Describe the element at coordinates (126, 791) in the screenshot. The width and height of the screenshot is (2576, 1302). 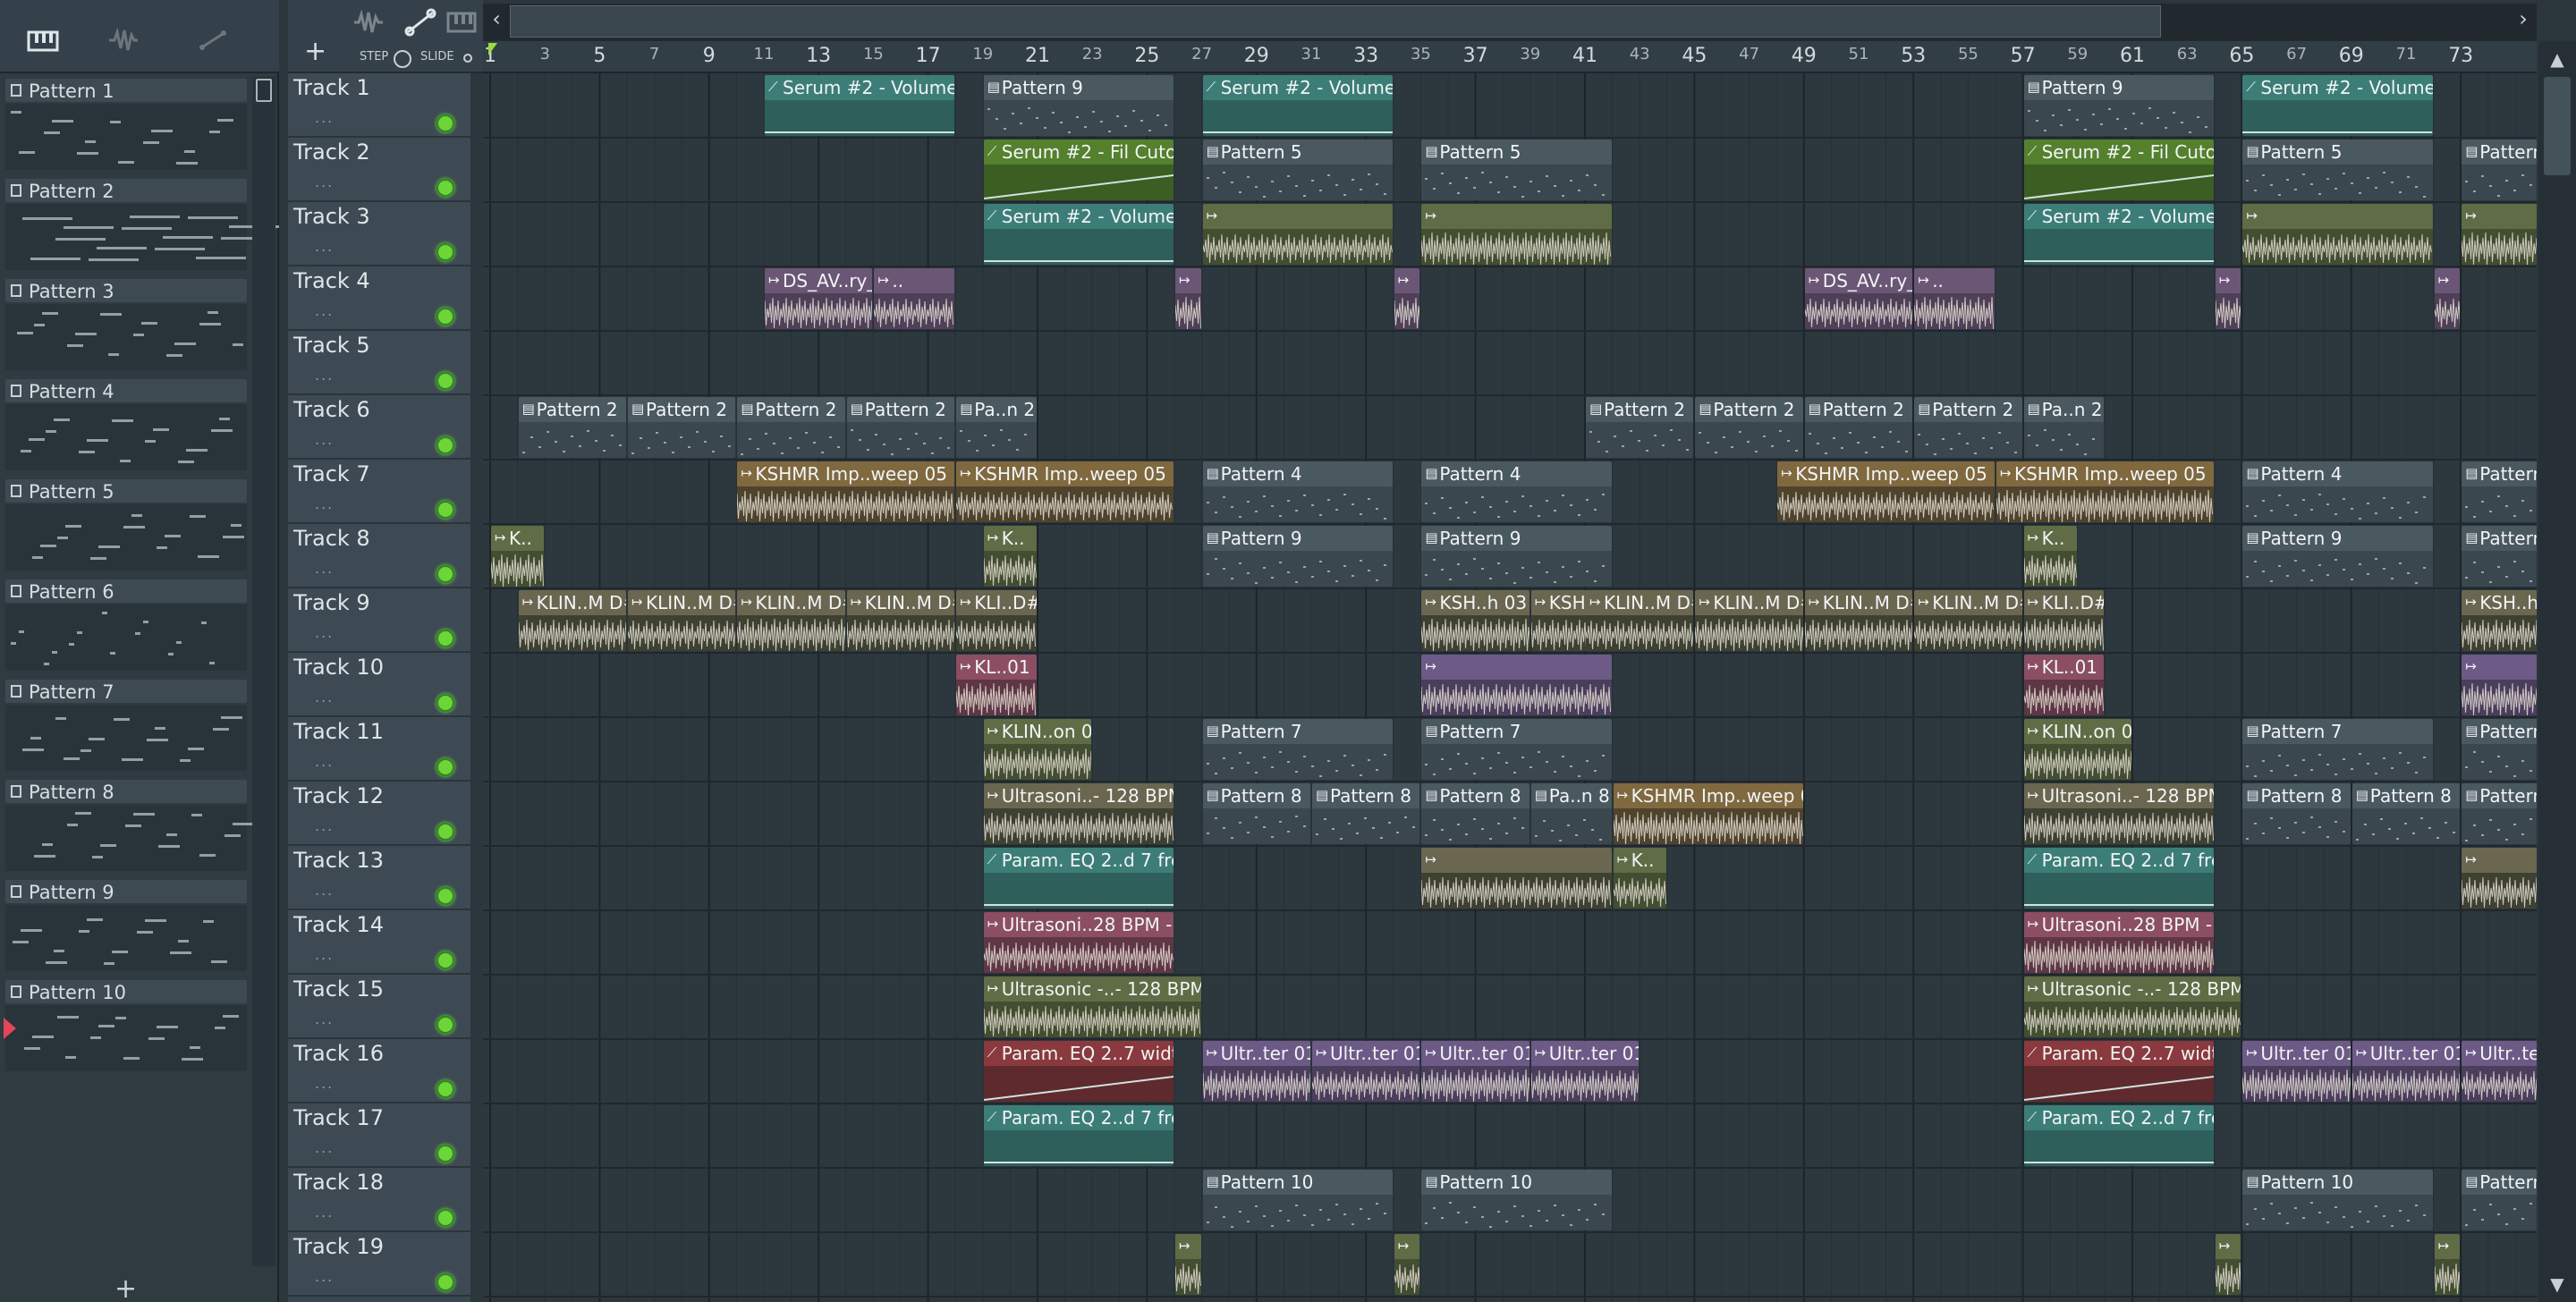
I see `pattern-item-header: Pattern 8` at that location.